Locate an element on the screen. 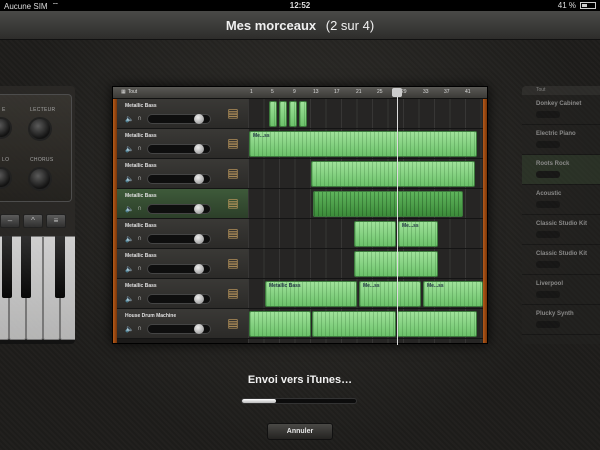 Image resolution: width=600 pixels, height=450 pixels. playhead is located at coordinates (397, 221).